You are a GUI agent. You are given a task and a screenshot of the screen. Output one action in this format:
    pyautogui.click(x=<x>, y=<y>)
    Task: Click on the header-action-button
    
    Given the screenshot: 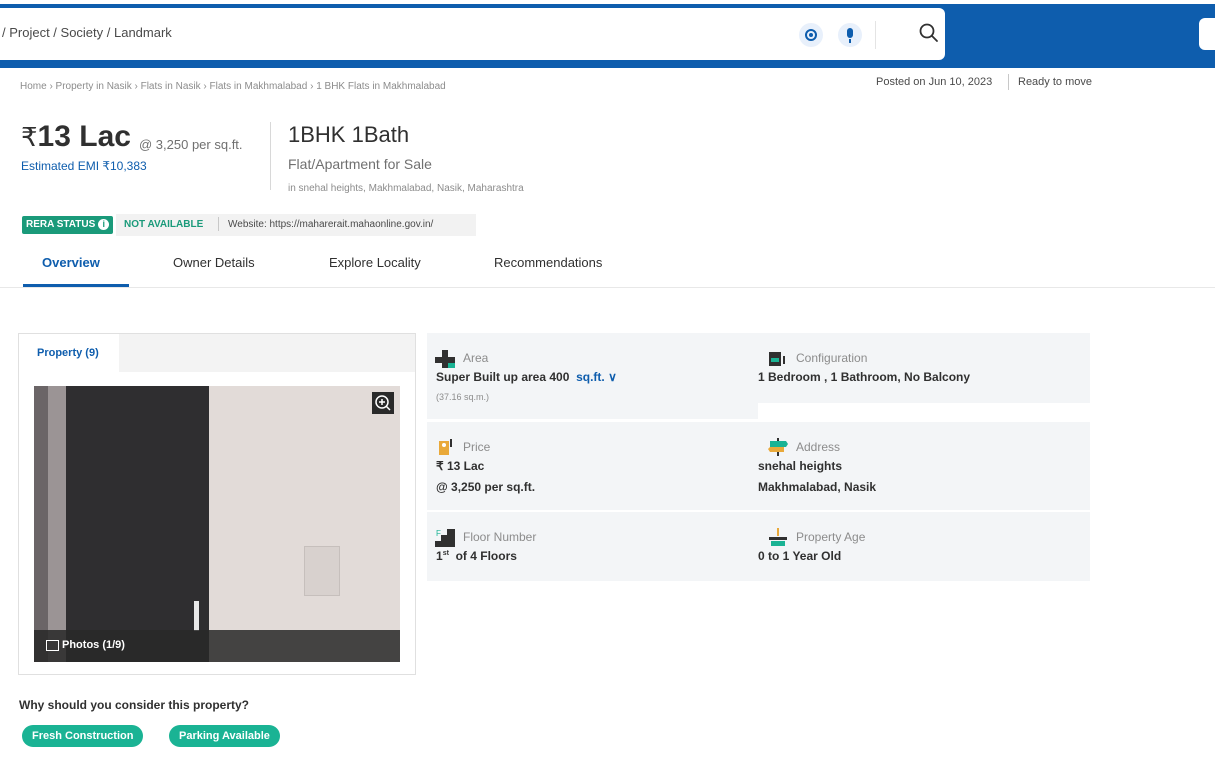 What is the action you would take?
    pyautogui.click(x=1207, y=34)
    